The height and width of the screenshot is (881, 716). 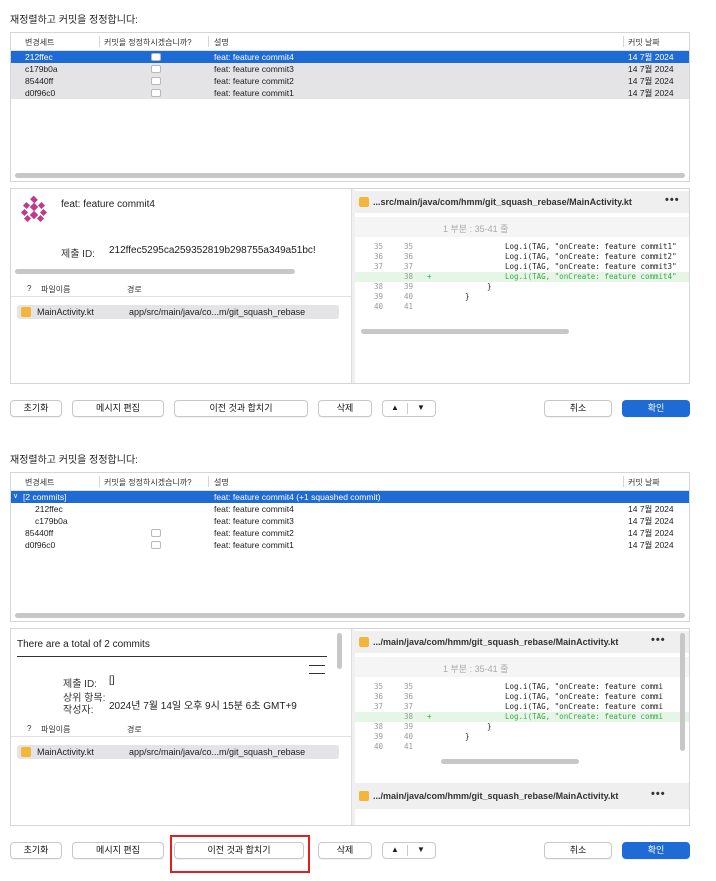 I want to click on author-label: 작성자:, so click(x=78, y=710).